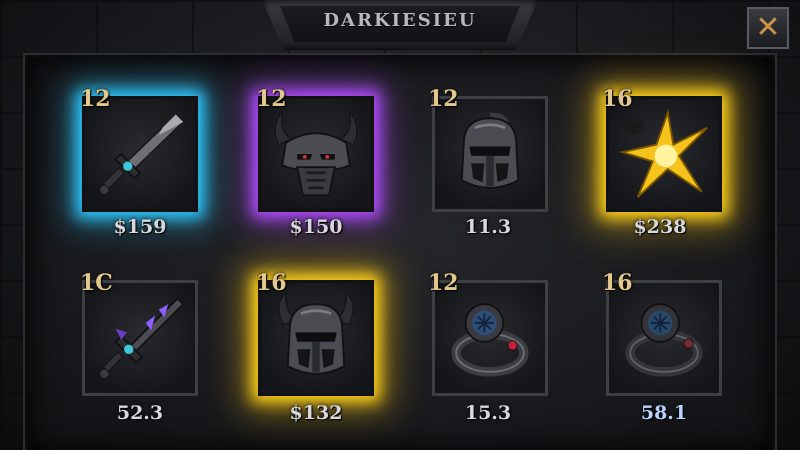 Image resolution: width=800 pixels, height=450 pixels. I want to click on close-icon: ✕, so click(768, 27).